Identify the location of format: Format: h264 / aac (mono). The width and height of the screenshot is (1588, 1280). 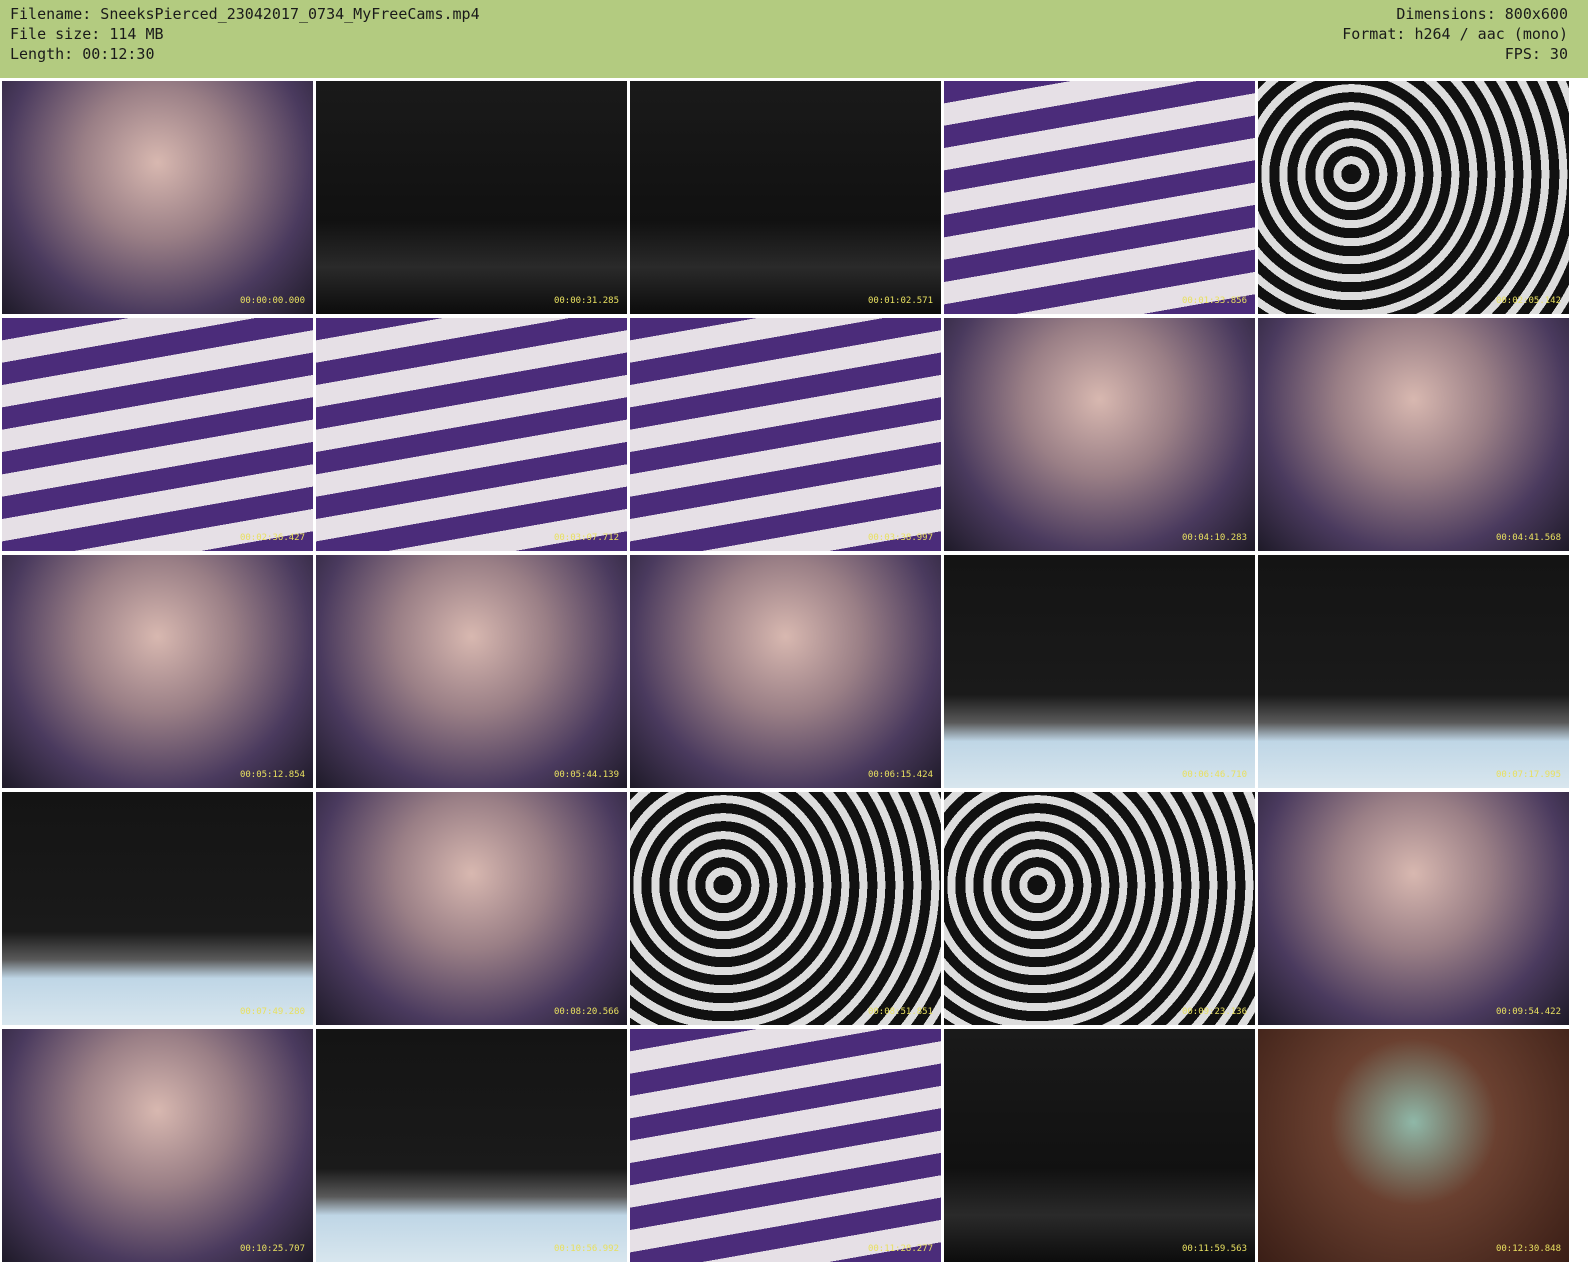
(1455, 34).